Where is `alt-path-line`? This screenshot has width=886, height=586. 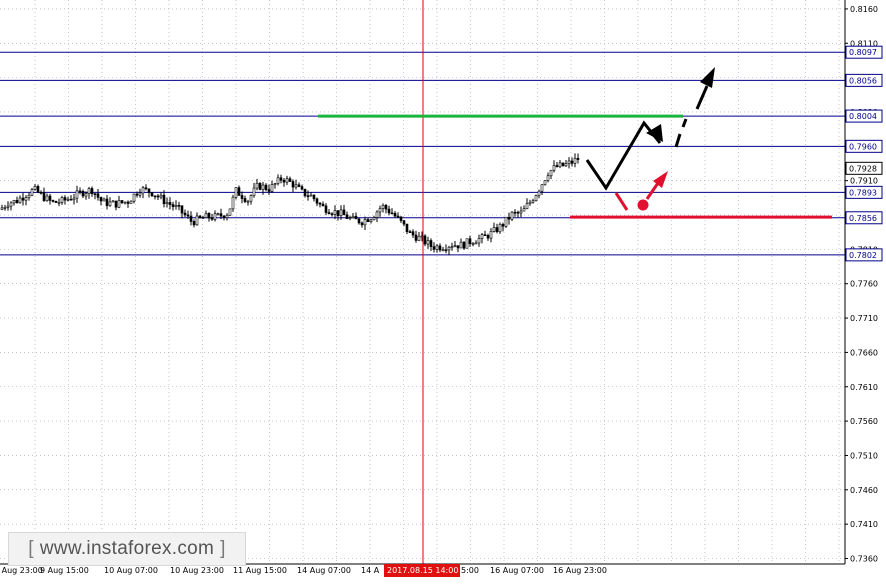 alt-path-line is located at coordinates (621, 201).